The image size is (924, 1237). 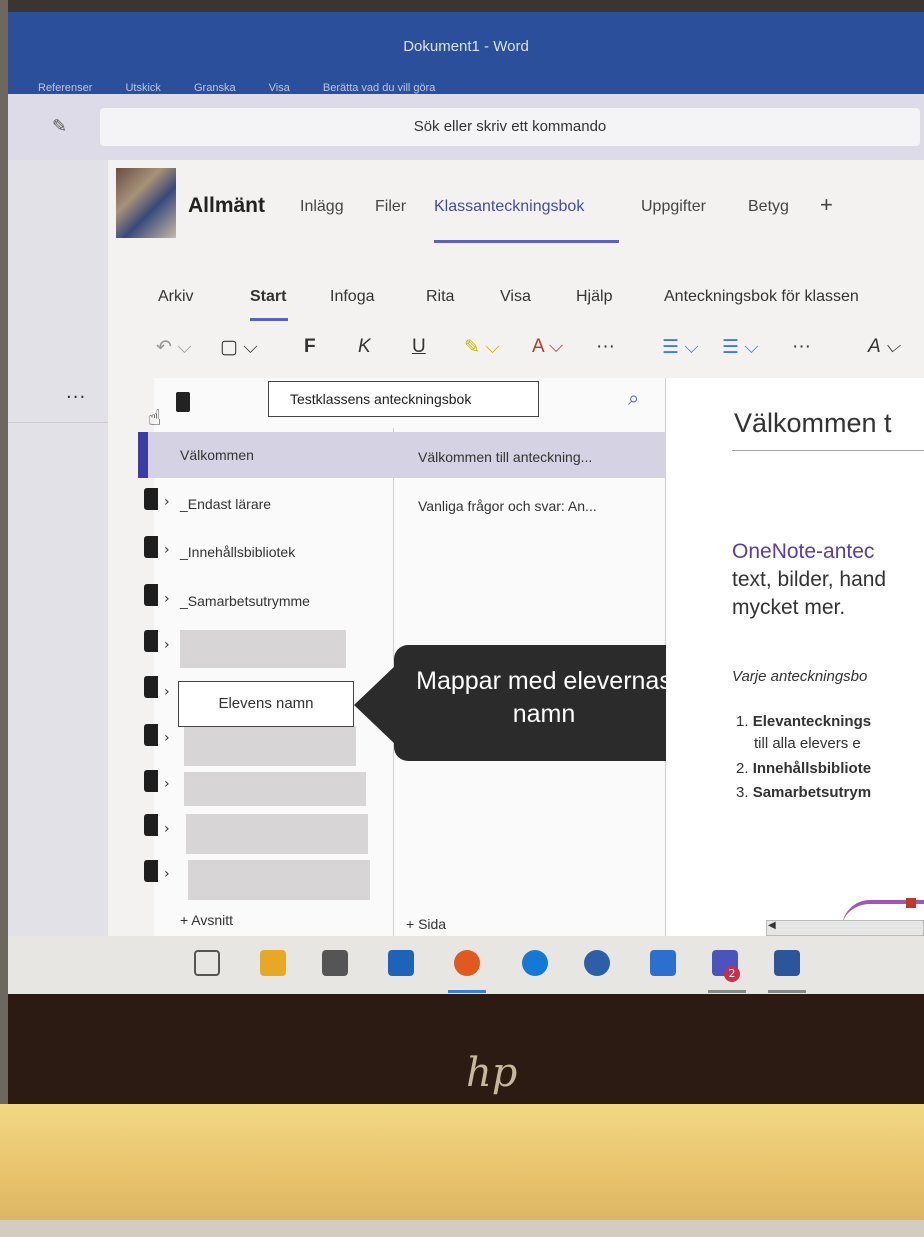 What do you see at coordinates (466, 46) in the screenshot?
I see `window-title: Dokument1 - Word` at bounding box center [466, 46].